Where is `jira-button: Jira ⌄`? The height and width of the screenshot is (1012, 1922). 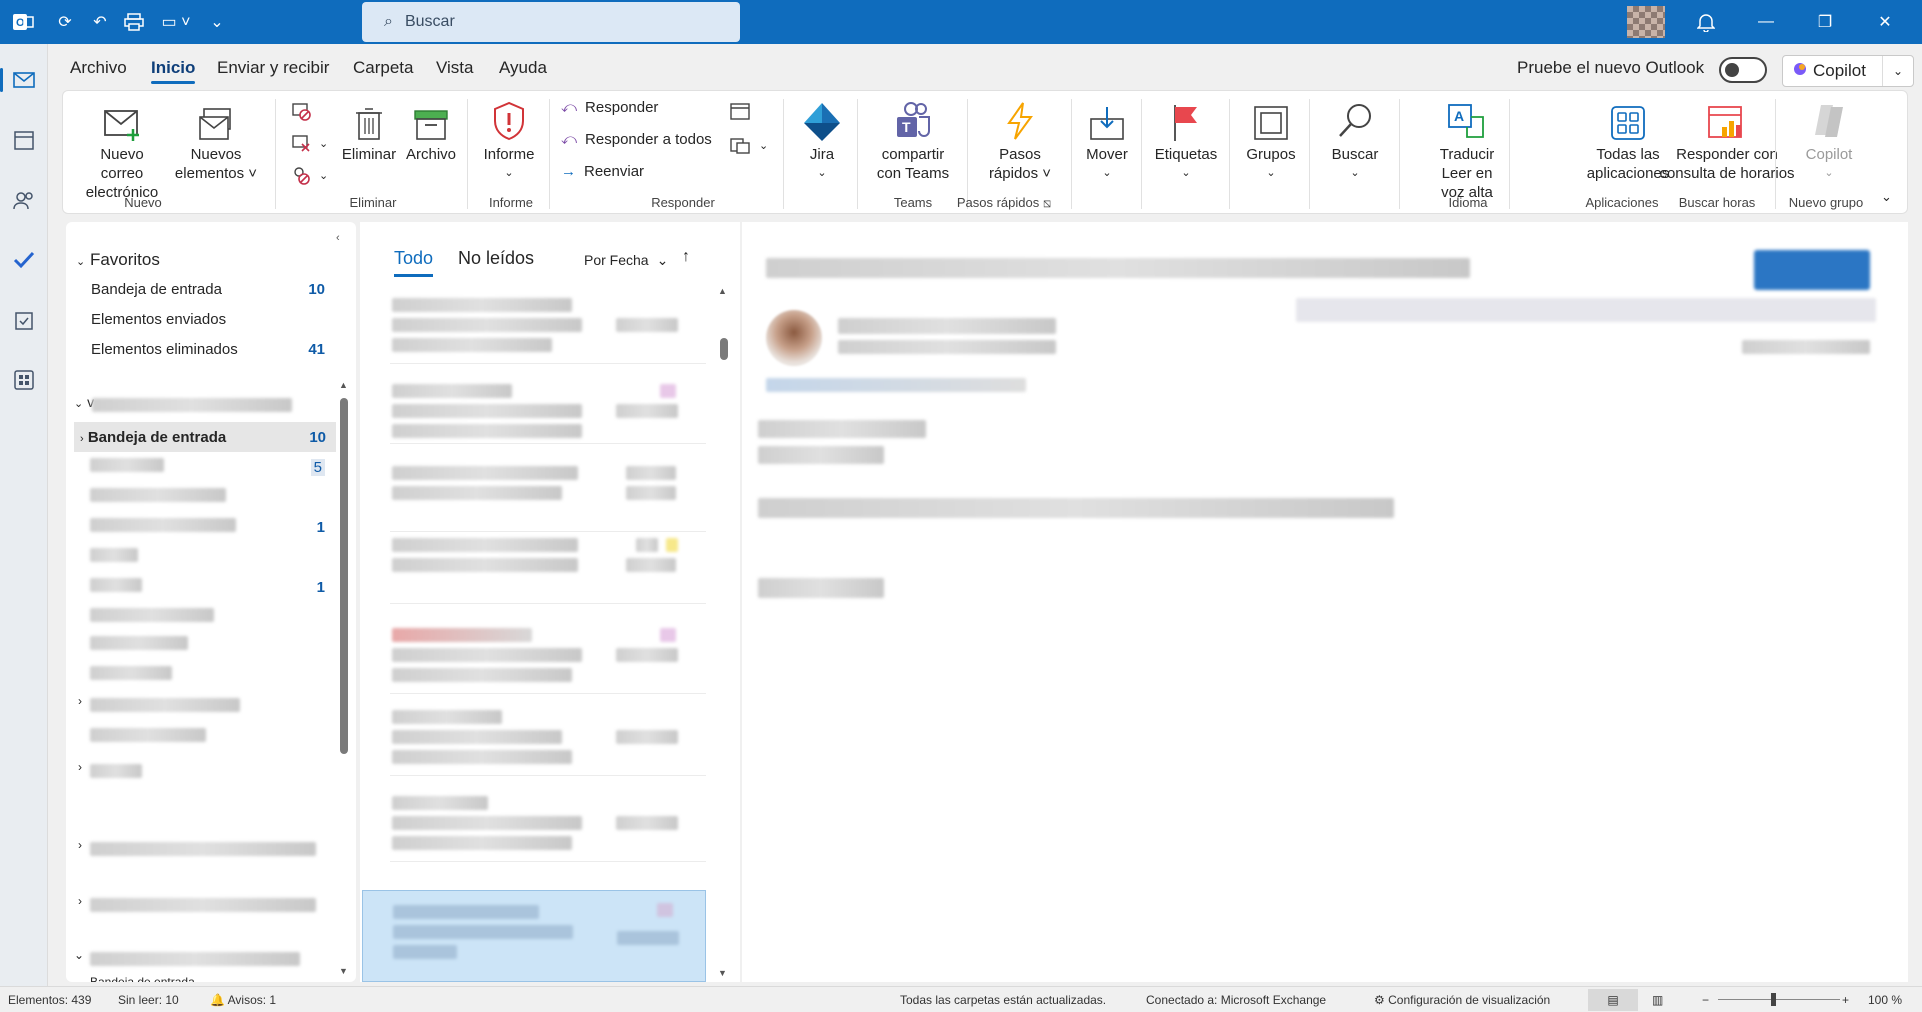 jira-button: Jira ⌄ is located at coordinates (822, 141).